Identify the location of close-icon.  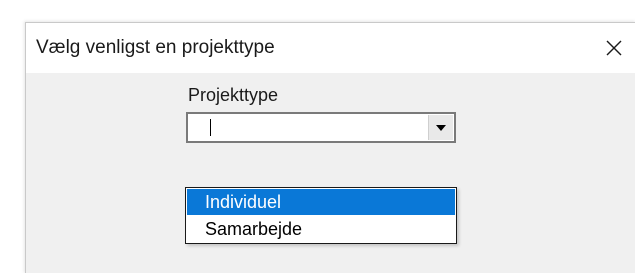
(614, 48).